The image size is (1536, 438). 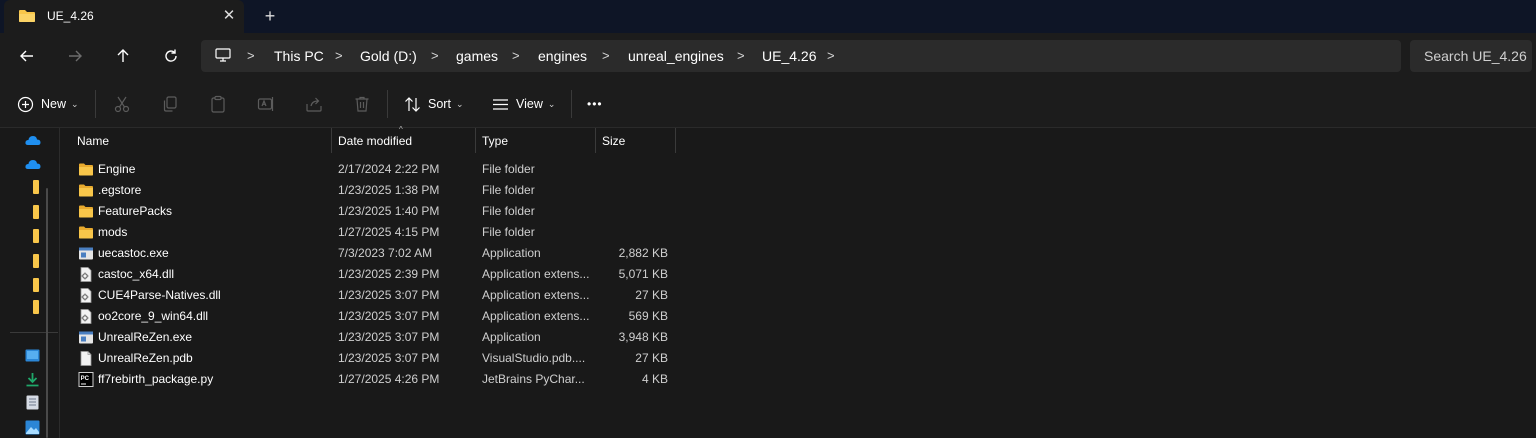 I want to click on file-name: UnrealReZen.pdb, so click(x=145, y=358).